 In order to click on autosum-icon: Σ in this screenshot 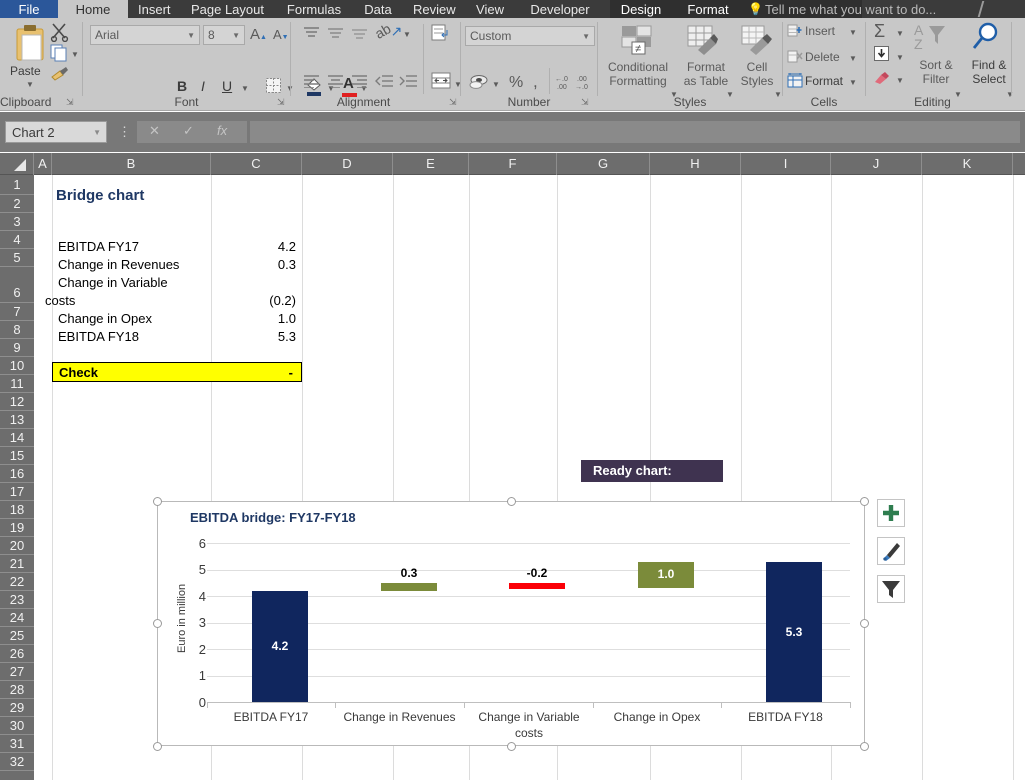, I will do `click(879, 31)`.